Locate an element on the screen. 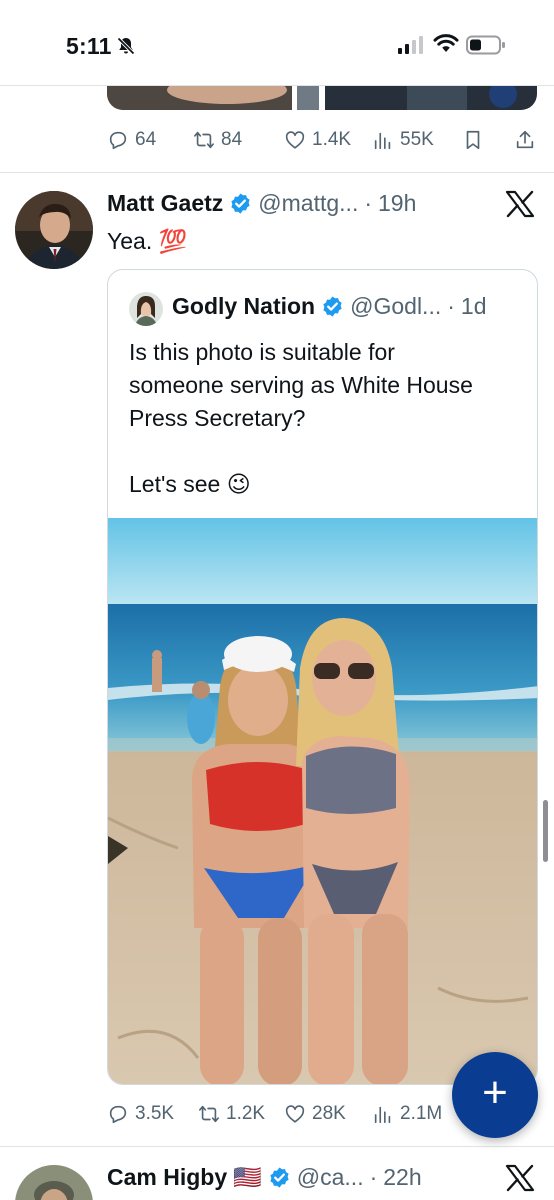 The height and width of the screenshot is (1200, 554). quote-author-avatar is located at coordinates (146, 309).